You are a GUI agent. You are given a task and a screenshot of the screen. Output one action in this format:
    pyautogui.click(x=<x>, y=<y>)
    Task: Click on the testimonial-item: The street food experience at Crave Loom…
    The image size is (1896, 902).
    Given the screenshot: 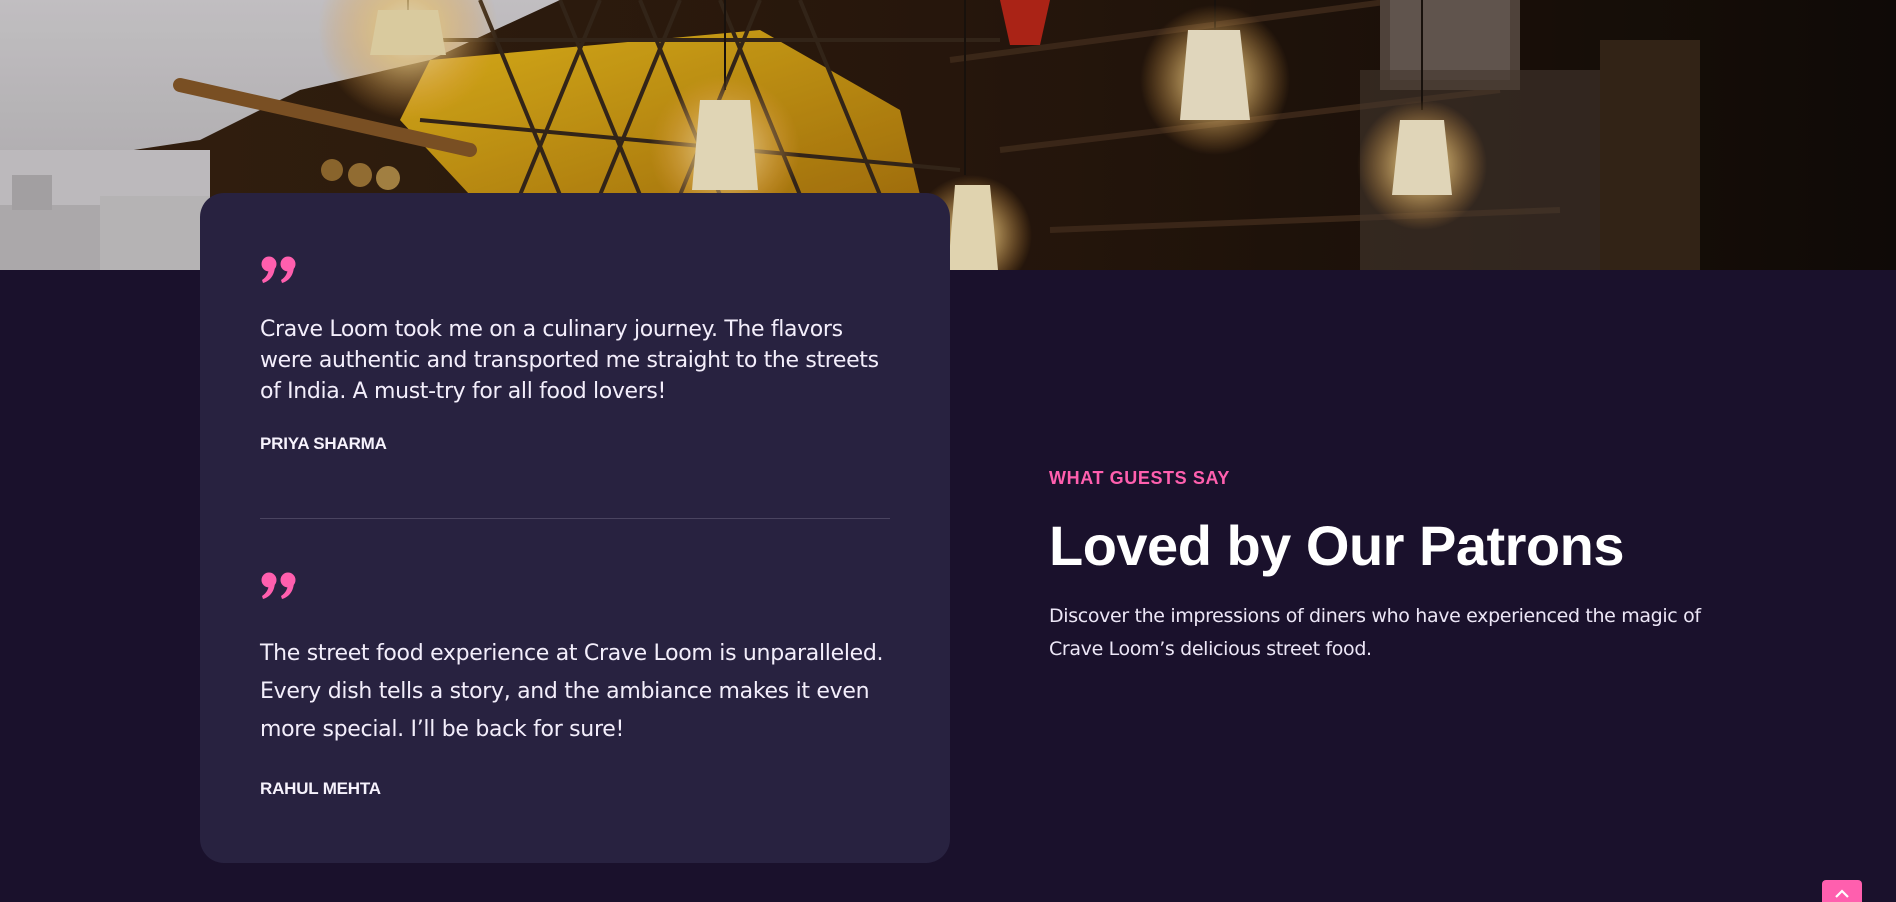 What is the action you would take?
    pyautogui.click(x=575, y=685)
    